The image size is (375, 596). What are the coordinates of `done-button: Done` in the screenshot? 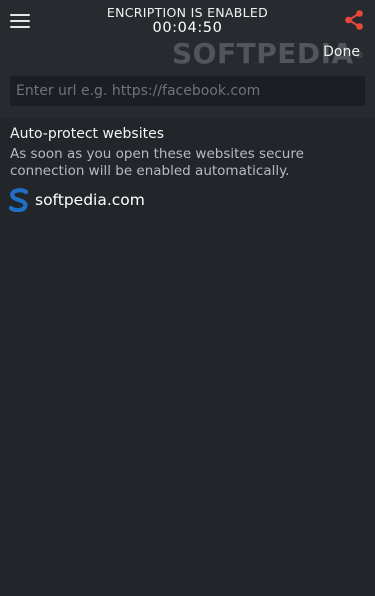 It's located at (341, 52).